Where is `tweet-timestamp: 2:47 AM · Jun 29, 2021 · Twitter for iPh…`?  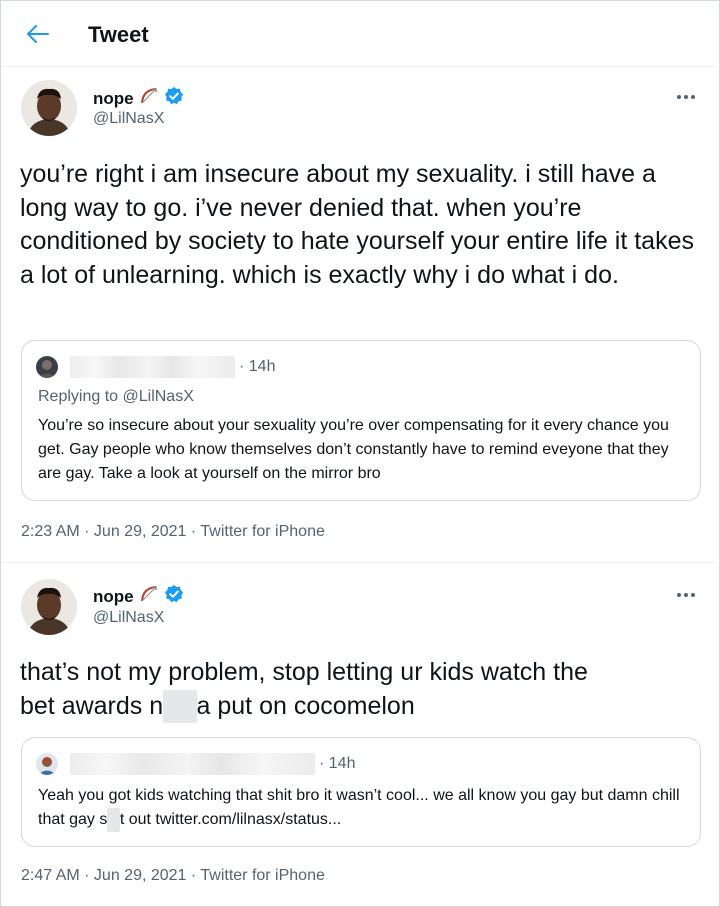 tweet-timestamp: 2:47 AM · Jun 29, 2021 · Twitter for iPh… is located at coordinates (173, 876).